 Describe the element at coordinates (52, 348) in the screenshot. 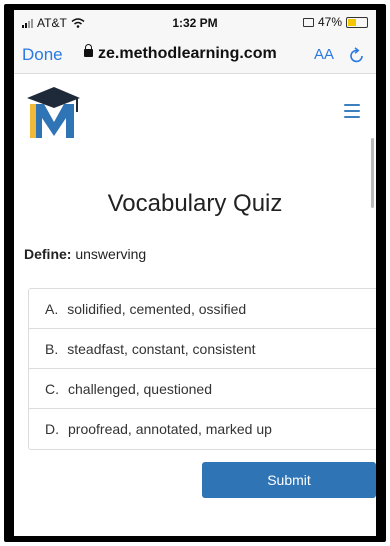

I see `option-letter: B.` at that location.